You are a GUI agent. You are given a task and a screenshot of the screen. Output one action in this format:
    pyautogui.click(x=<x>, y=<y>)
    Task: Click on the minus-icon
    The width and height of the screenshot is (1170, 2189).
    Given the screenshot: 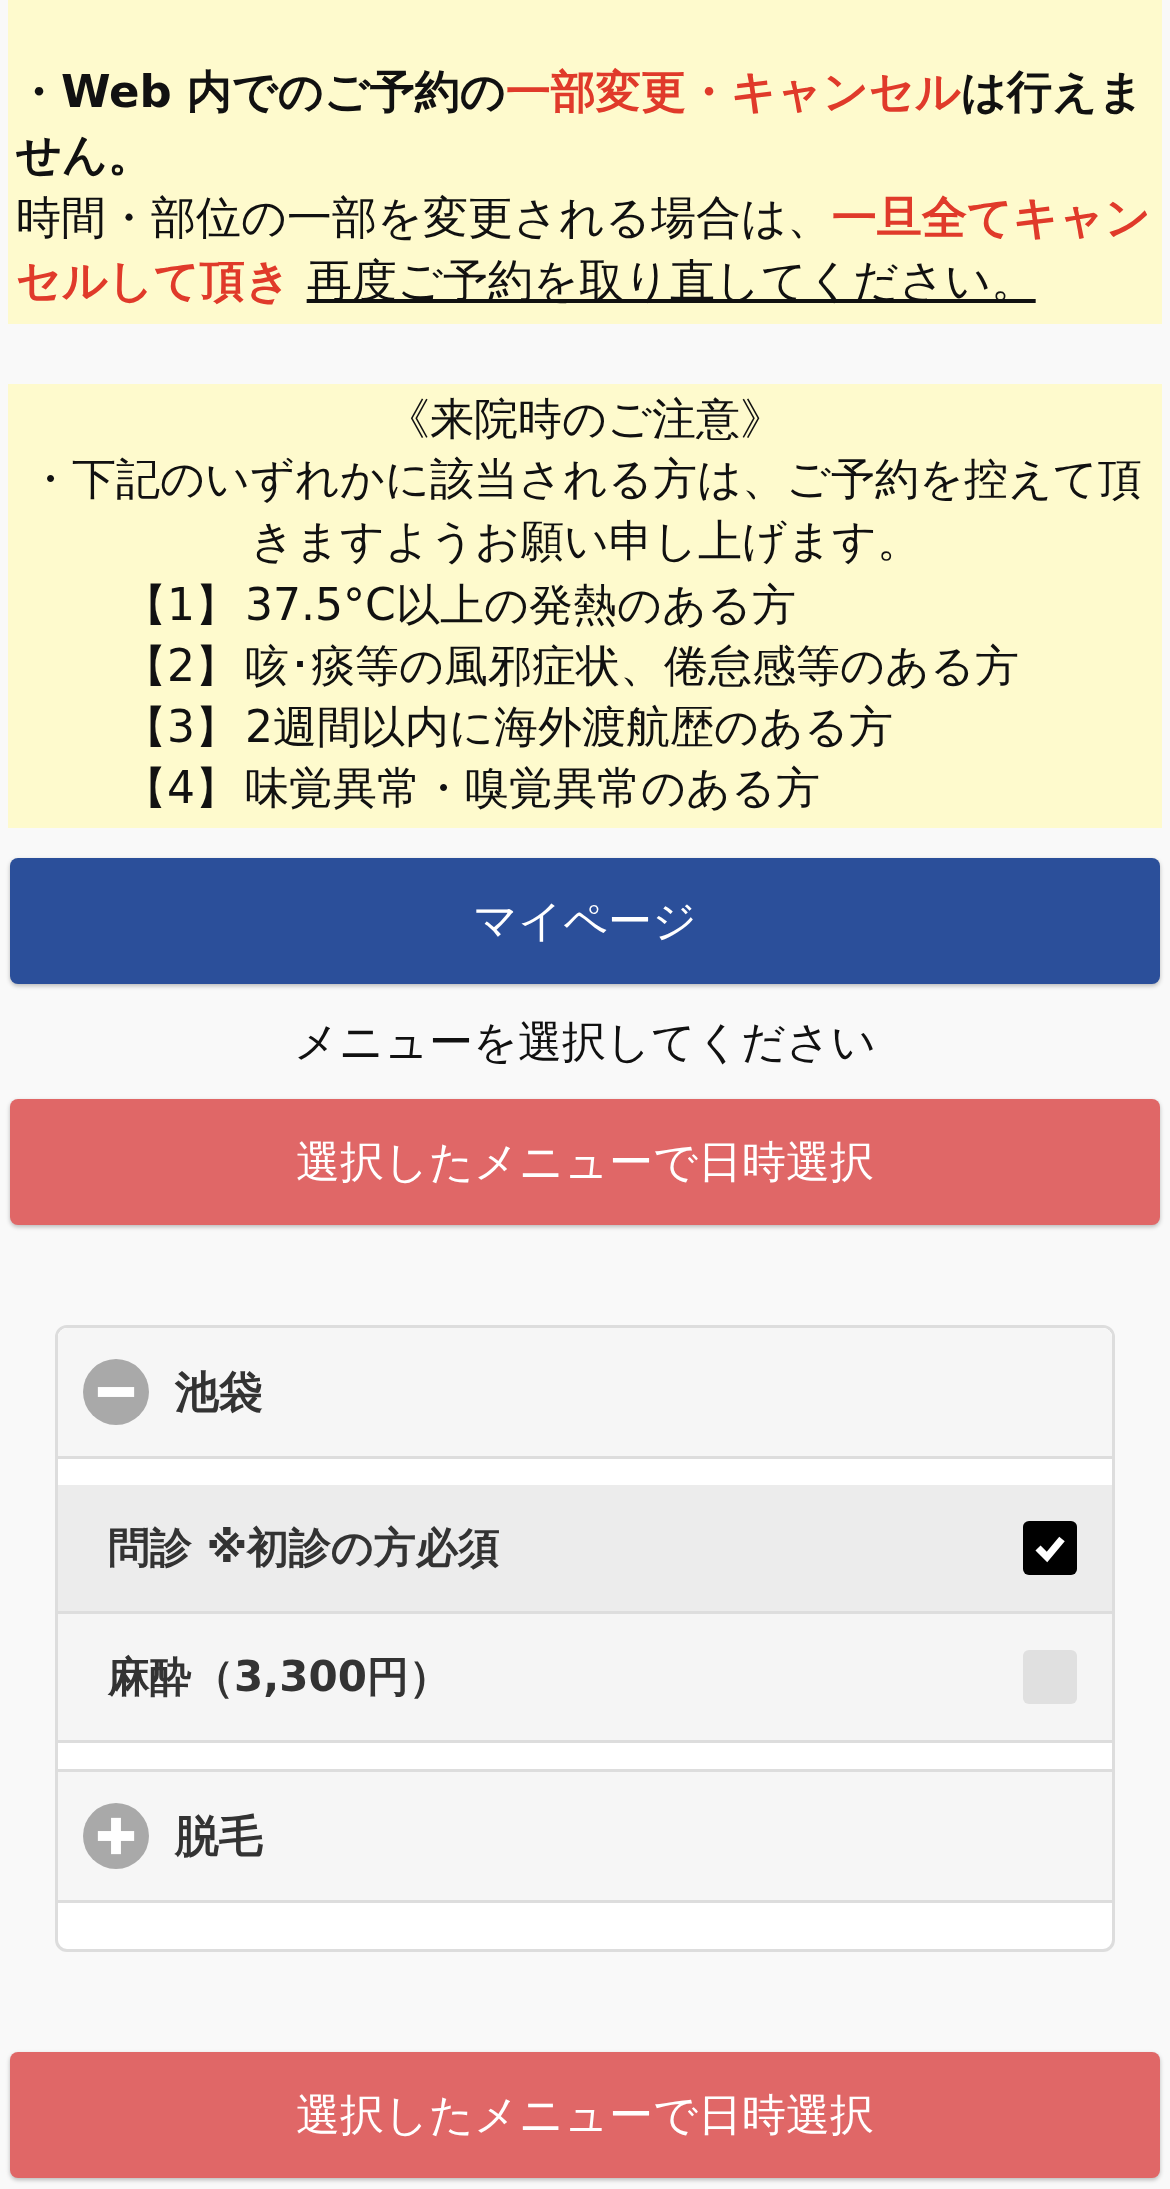 What is the action you would take?
    pyautogui.click(x=116, y=1392)
    